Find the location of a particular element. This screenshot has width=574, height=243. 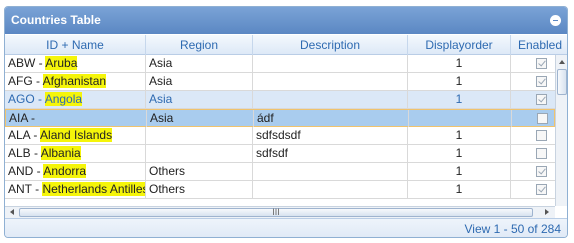

vertical-scrollbar is located at coordinates (561, 130).